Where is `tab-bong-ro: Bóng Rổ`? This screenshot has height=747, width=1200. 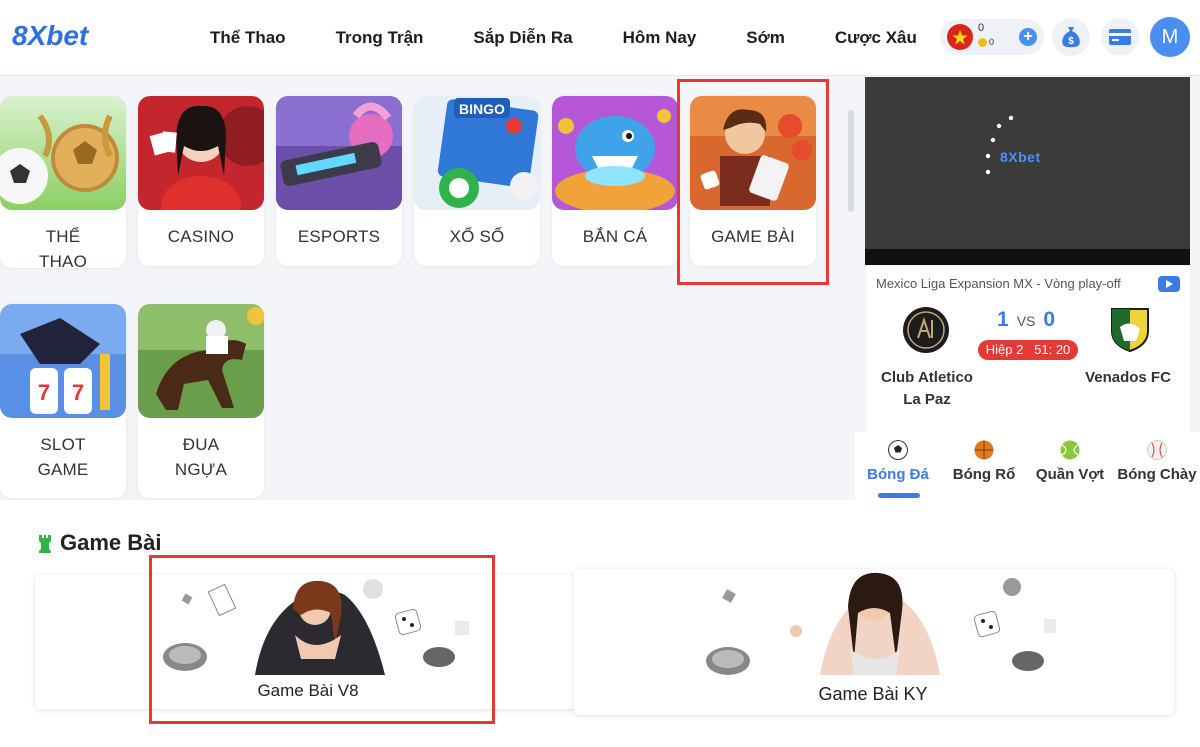
tab-bong-ro: Bóng Rổ is located at coordinates (984, 457).